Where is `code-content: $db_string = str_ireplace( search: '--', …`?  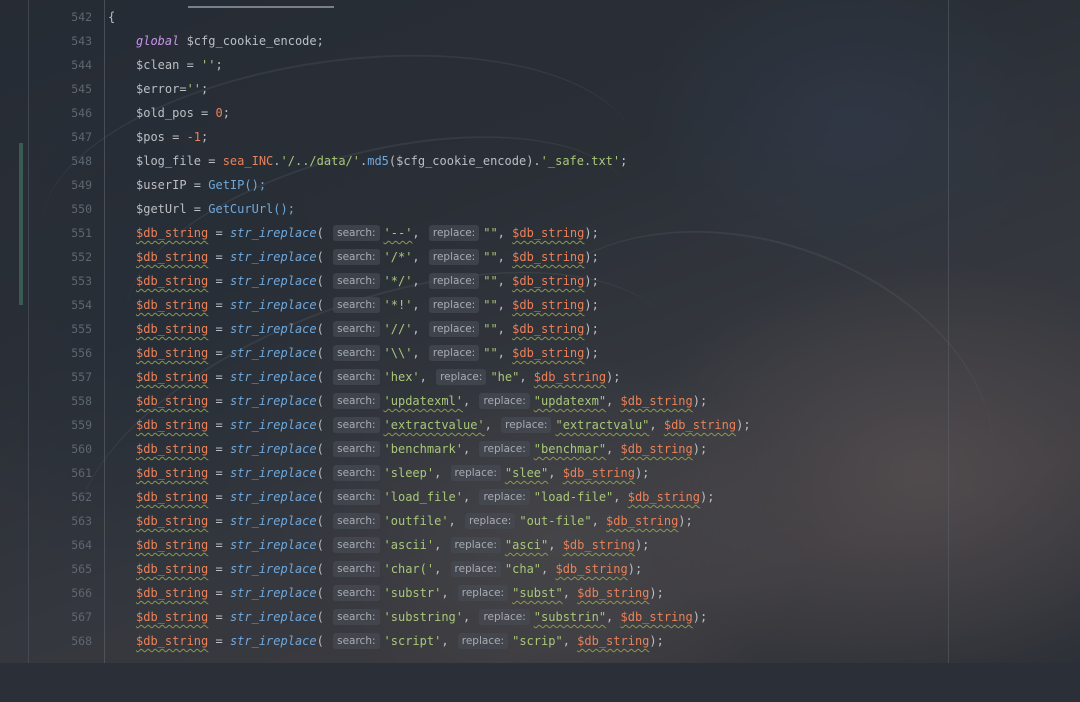 code-content: $db_string = str_ireplace( search: '--', … is located at coordinates (367, 233).